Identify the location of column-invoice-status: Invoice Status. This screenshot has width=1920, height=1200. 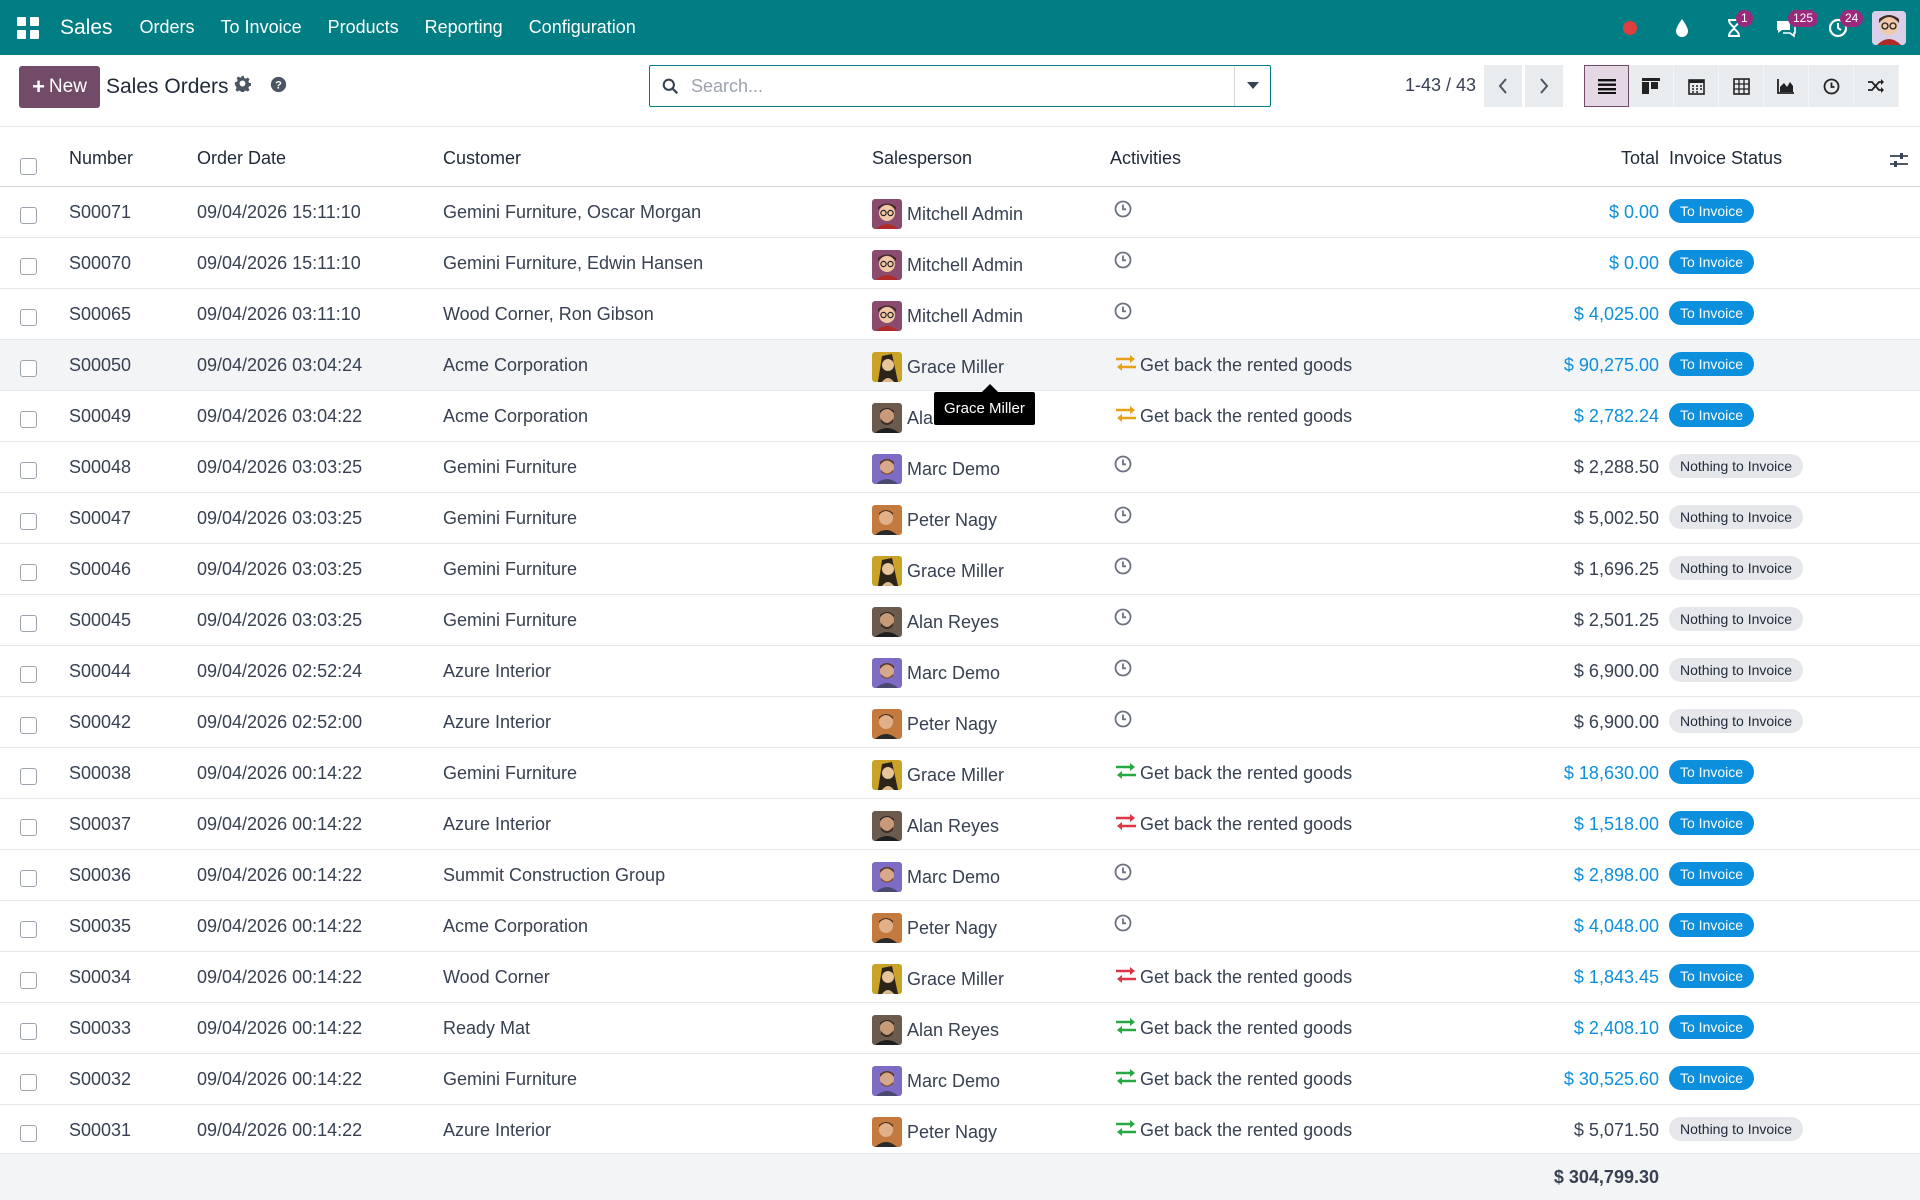
(1725, 158).